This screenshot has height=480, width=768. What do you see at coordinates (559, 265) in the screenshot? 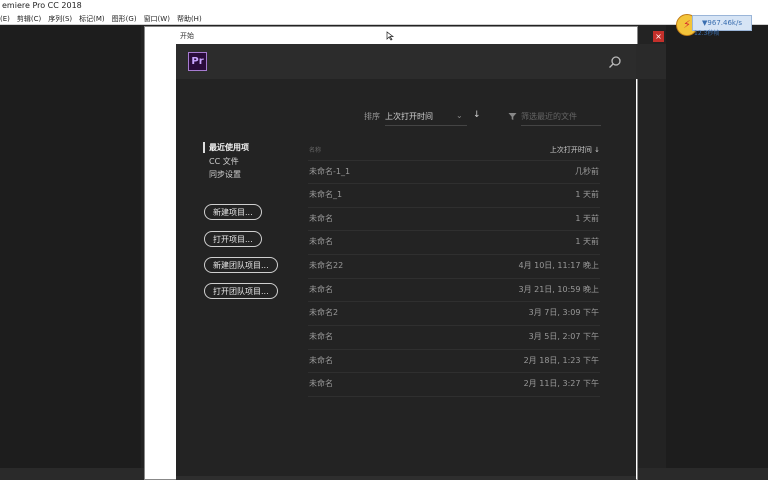
I see `file-time: 4月 10日, 11:17 晚上` at bounding box center [559, 265].